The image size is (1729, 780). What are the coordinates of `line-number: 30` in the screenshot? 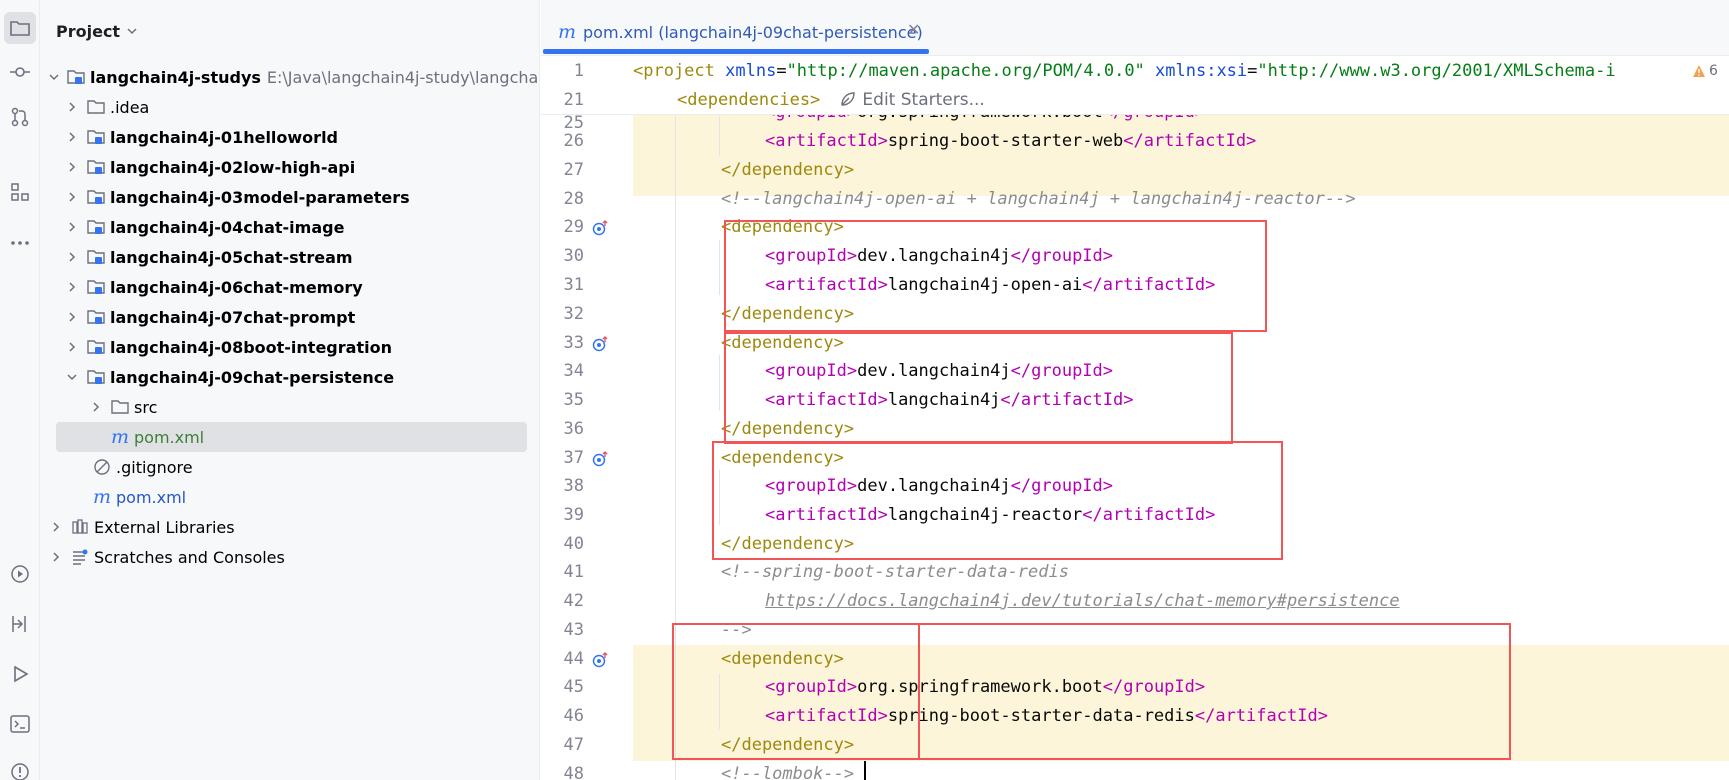 It's located at (573, 256).